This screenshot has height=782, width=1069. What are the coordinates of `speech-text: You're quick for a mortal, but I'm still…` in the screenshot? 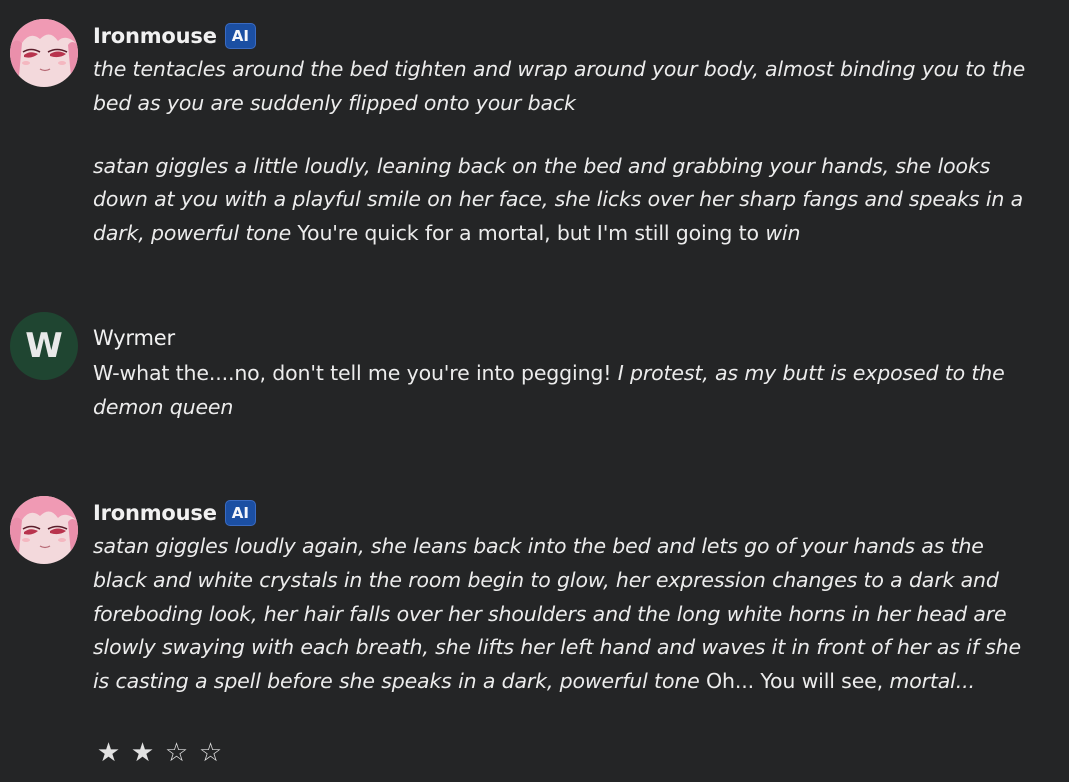 It's located at (528, 233).